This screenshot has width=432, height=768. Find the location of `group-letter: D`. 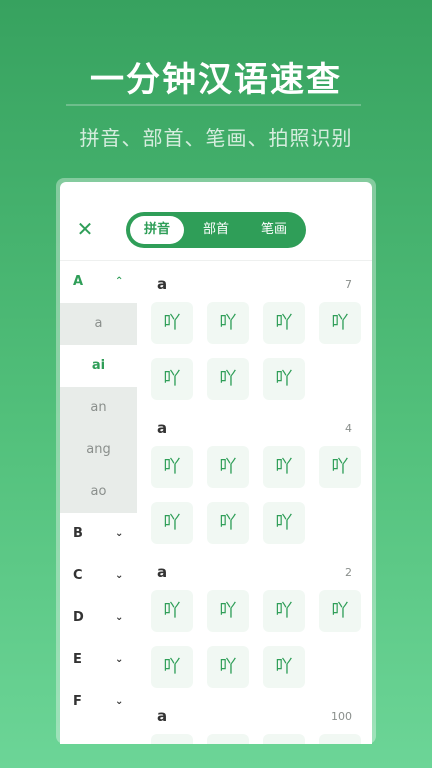

group-letter: D is located at coordinates (78, 617).